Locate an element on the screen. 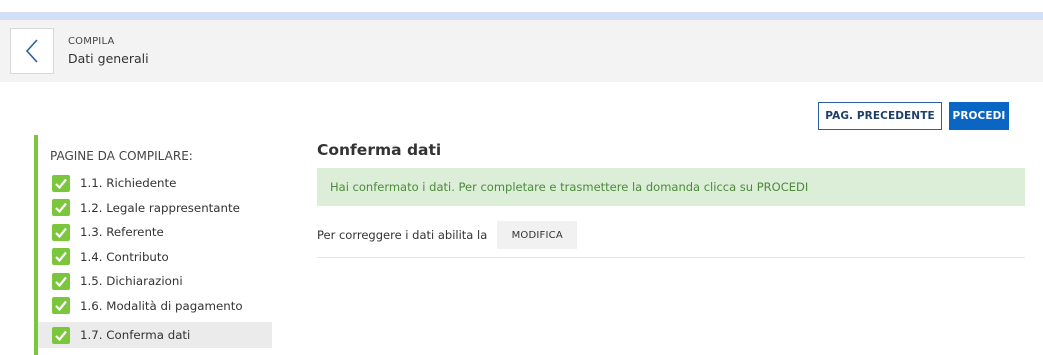 The height and width of the screenshot is (355, 1043). header-text: COMPILA Dati generali is located at coordinates (108, 51).